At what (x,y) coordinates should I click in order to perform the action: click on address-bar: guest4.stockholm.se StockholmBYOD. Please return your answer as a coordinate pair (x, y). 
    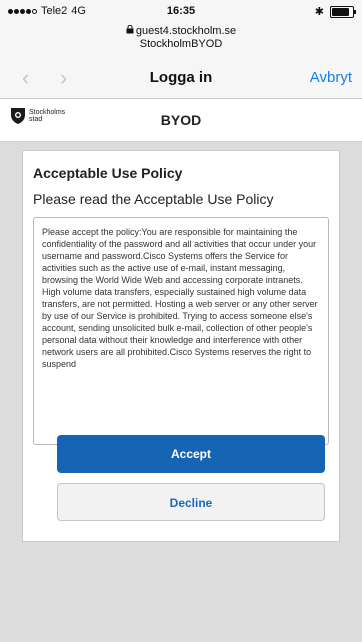
    Looking at the image, I should click on (181, 40).